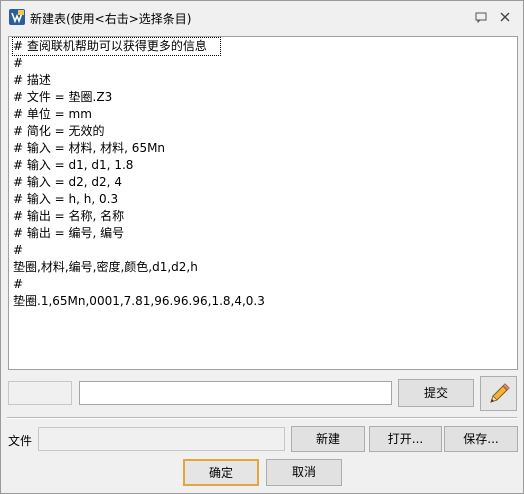  Describe the element at coordinates (436, 393) in the screenshot. I see `submit-button: 提交` at that location.